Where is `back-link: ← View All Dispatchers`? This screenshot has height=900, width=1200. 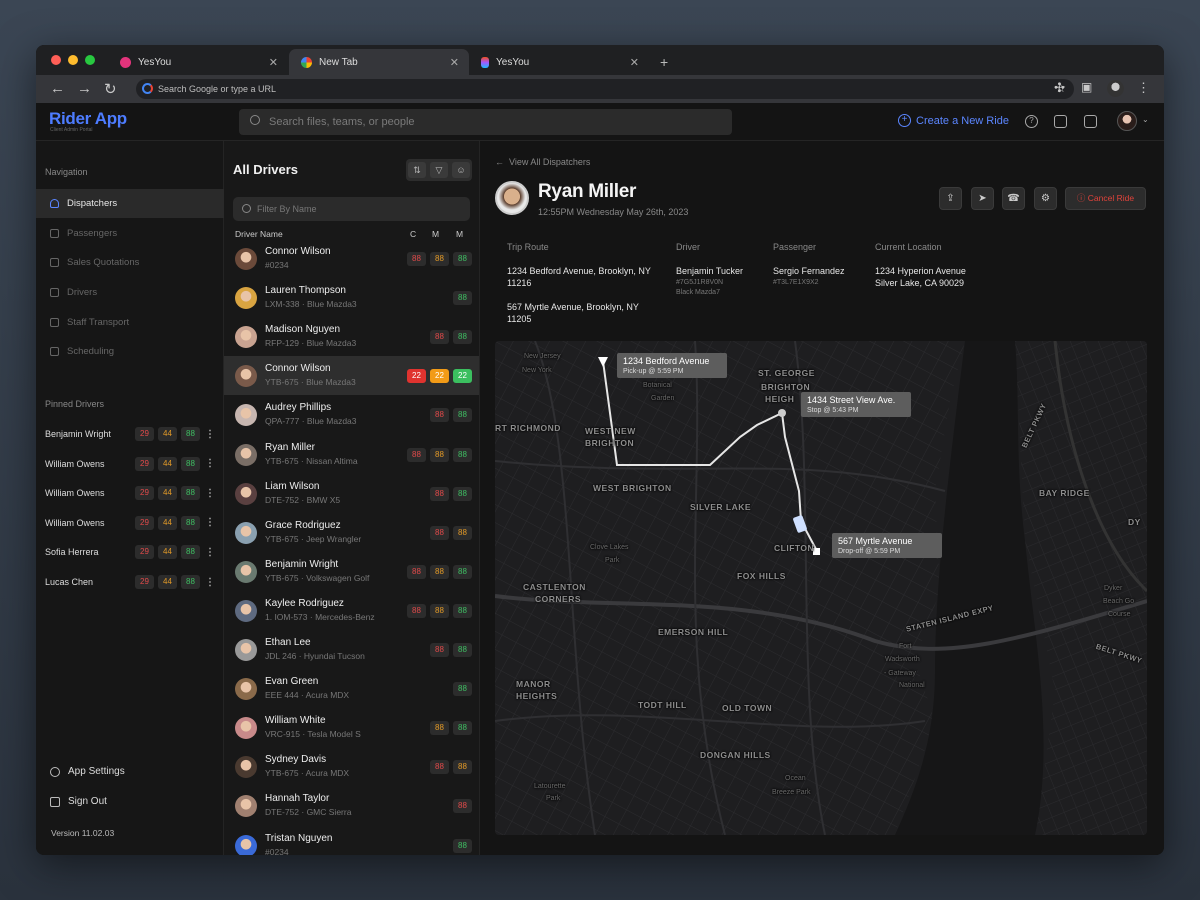 back-link: ← View All Dispatchers is located at coordinates (542, 162).